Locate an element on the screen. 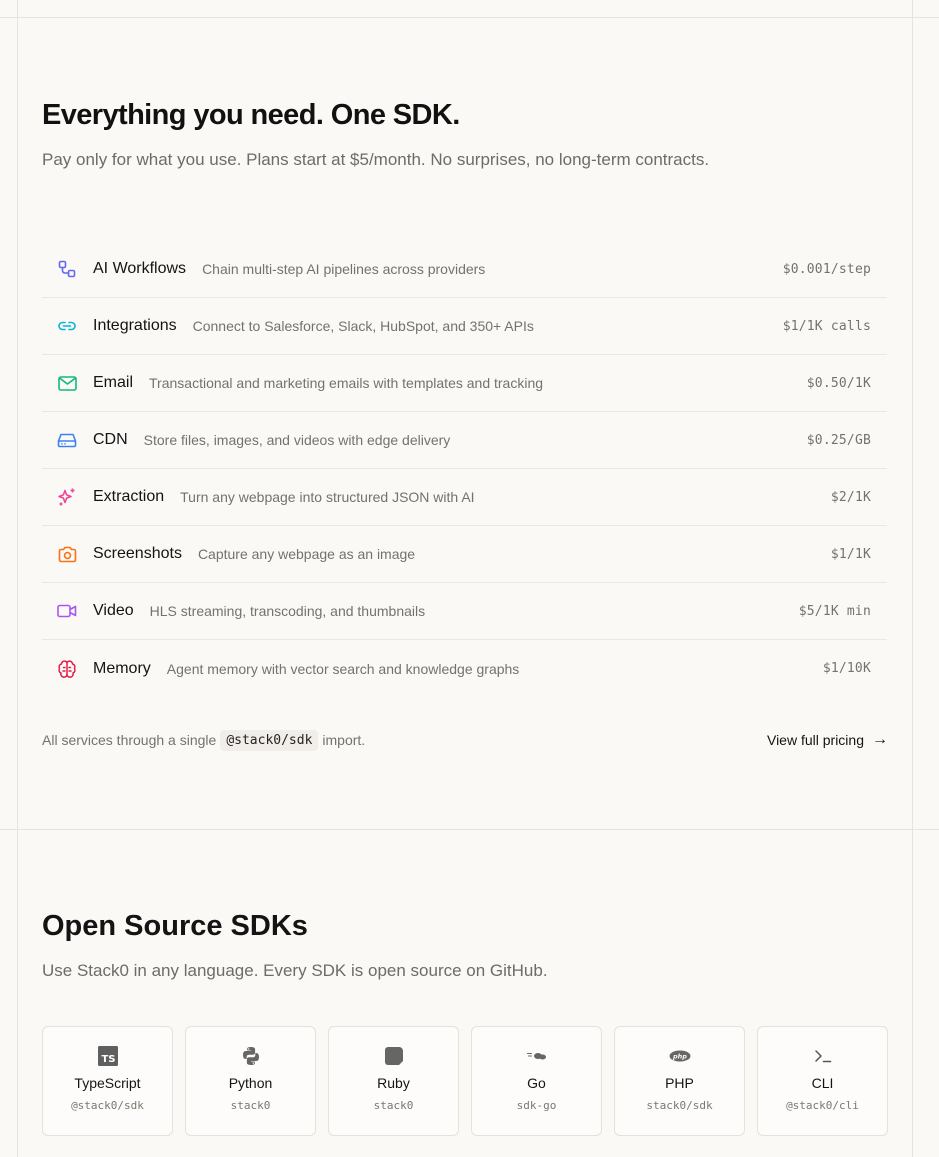  frame-divider-left is located at coordinates (17, 578).